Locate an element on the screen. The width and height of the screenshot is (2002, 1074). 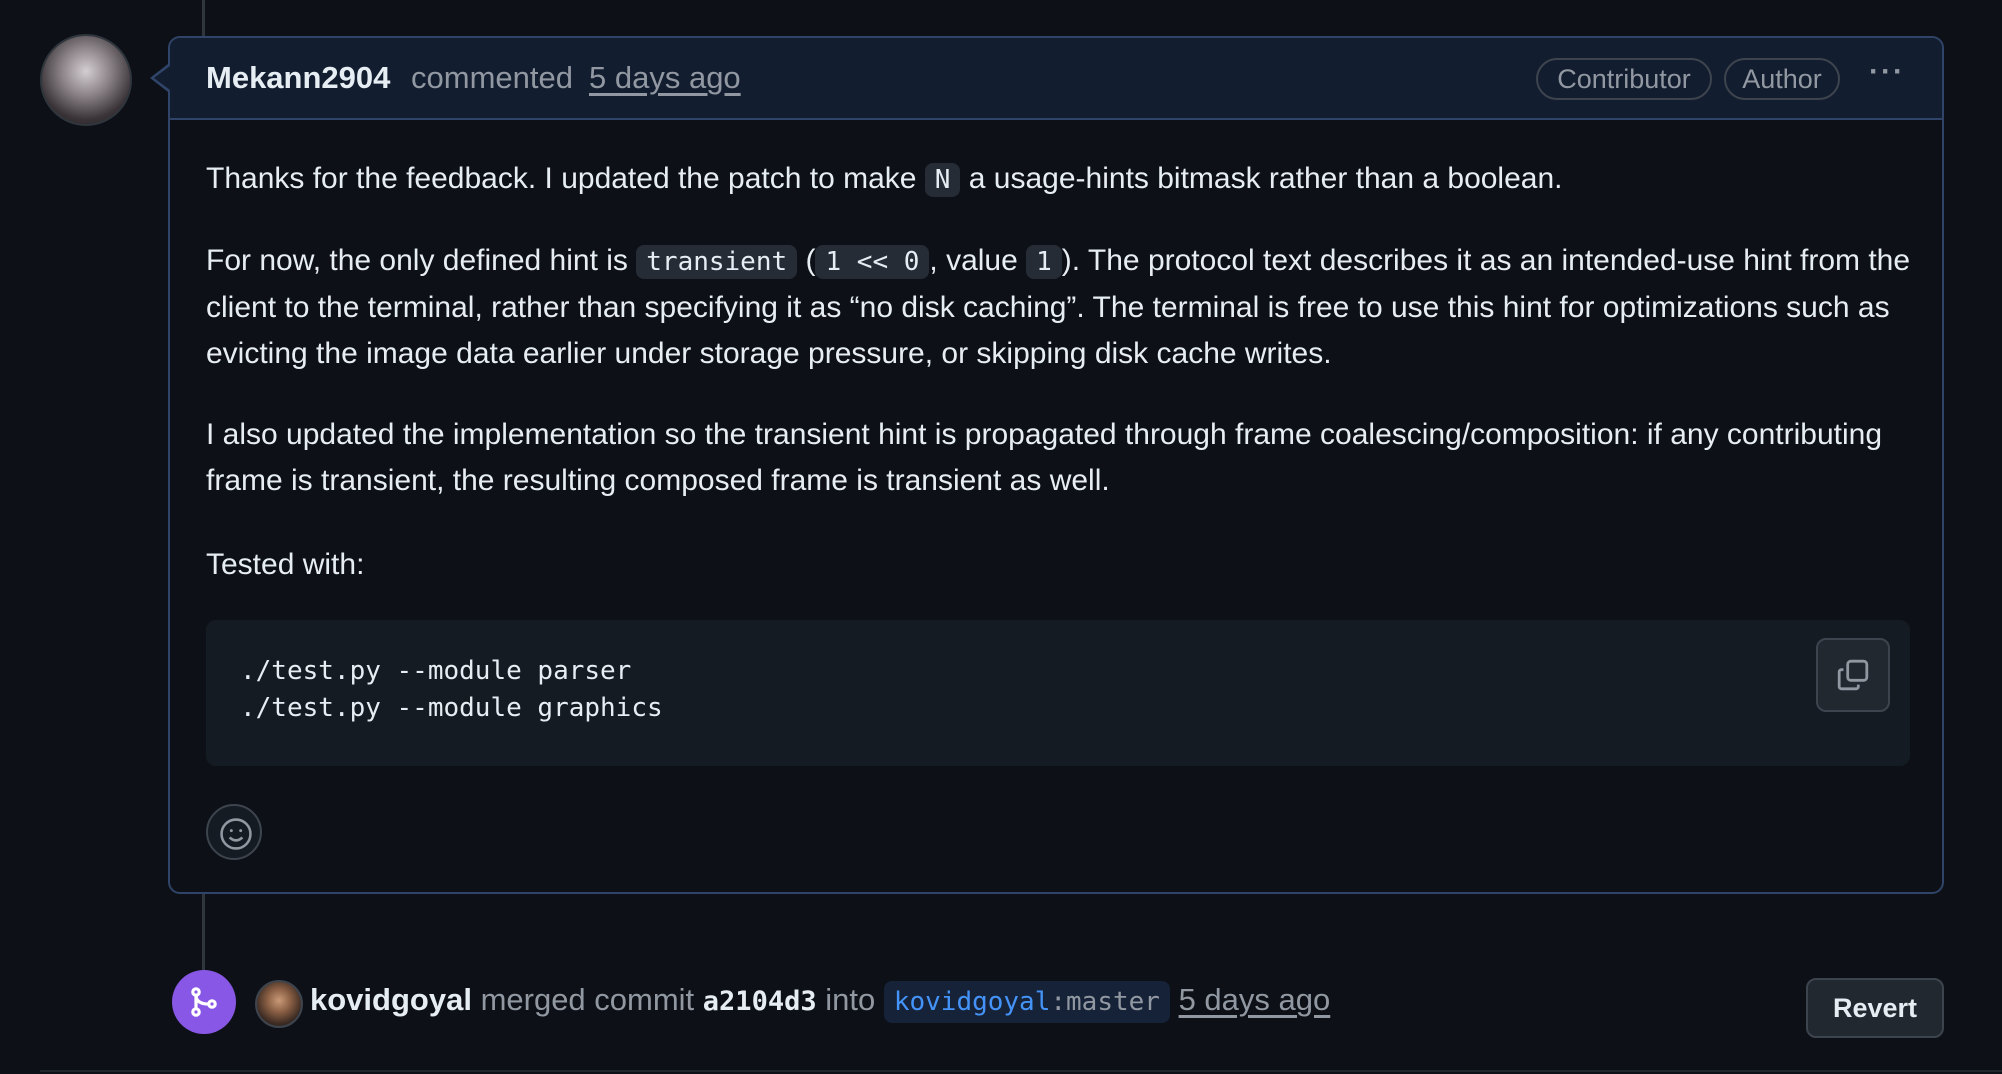
paragraph-text: , value is located at coordinates (978, 260).